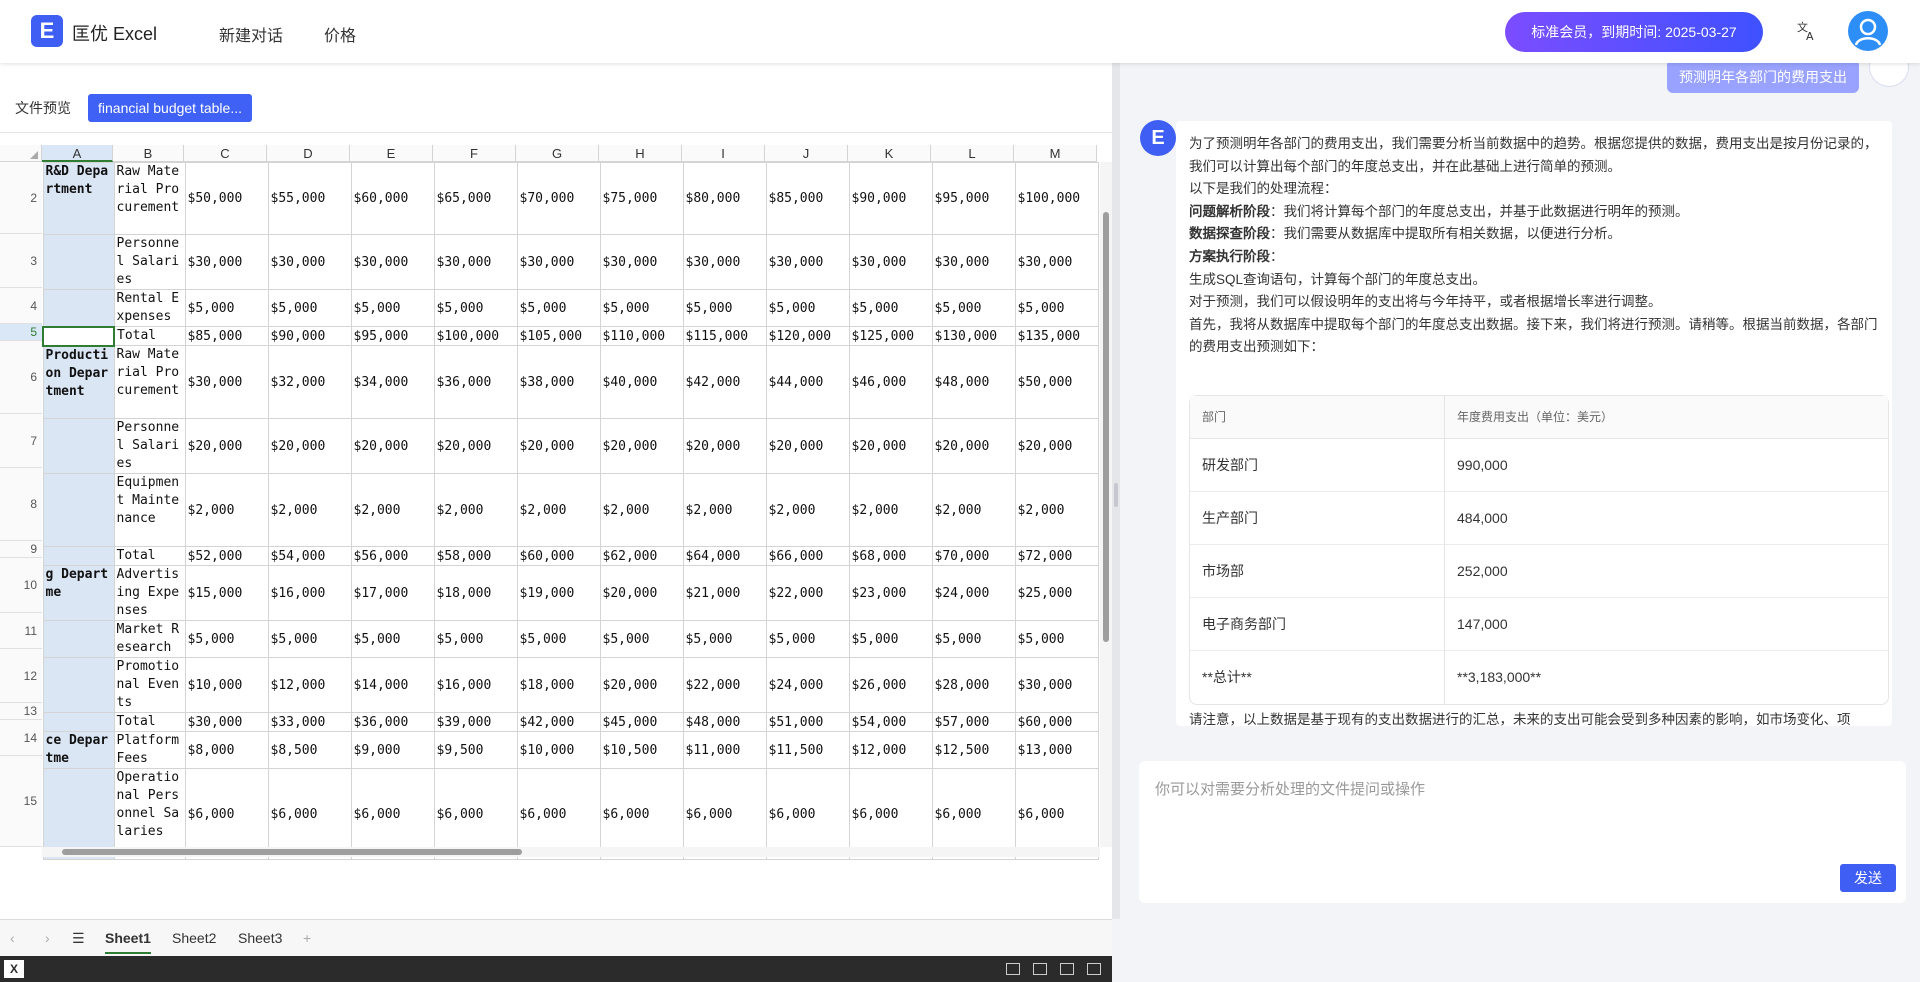 This screenshot has width=1920, height=982. I want to click on cell-category: Platform Fees, so click(149, 750).